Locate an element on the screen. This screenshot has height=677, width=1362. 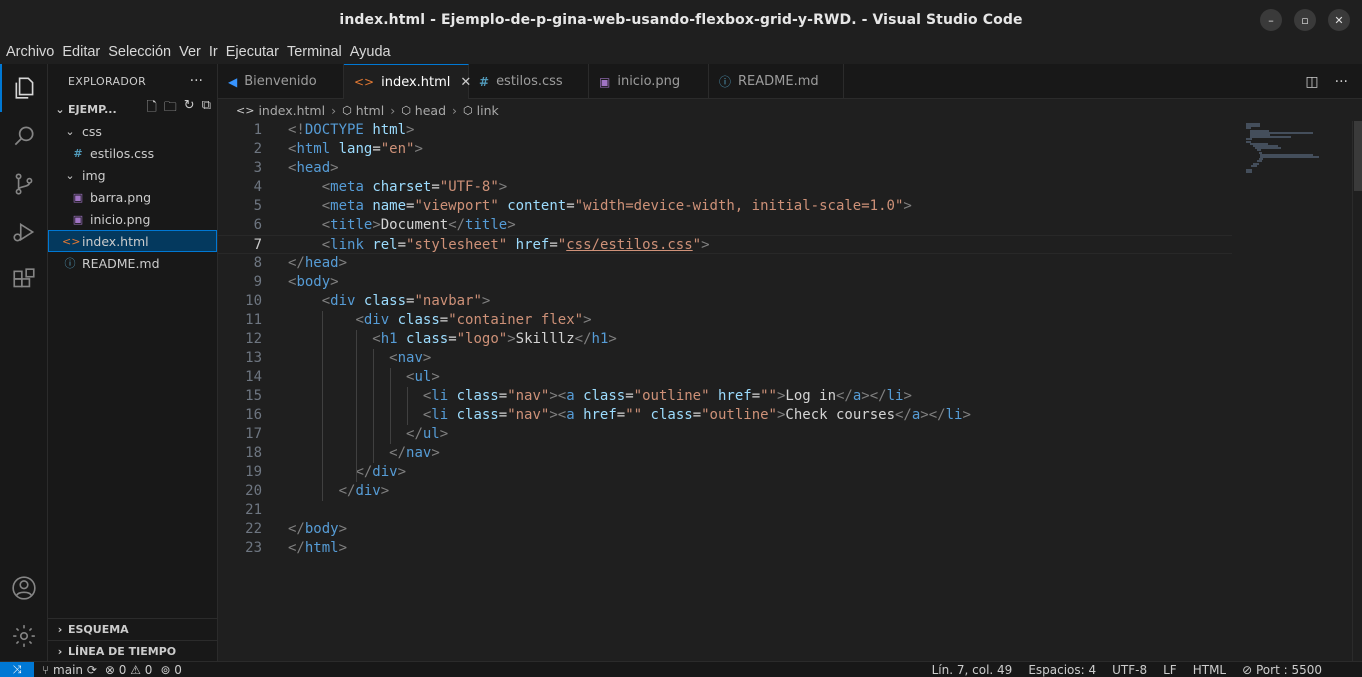
line-number: 14 is located at coordinates (240, 377).